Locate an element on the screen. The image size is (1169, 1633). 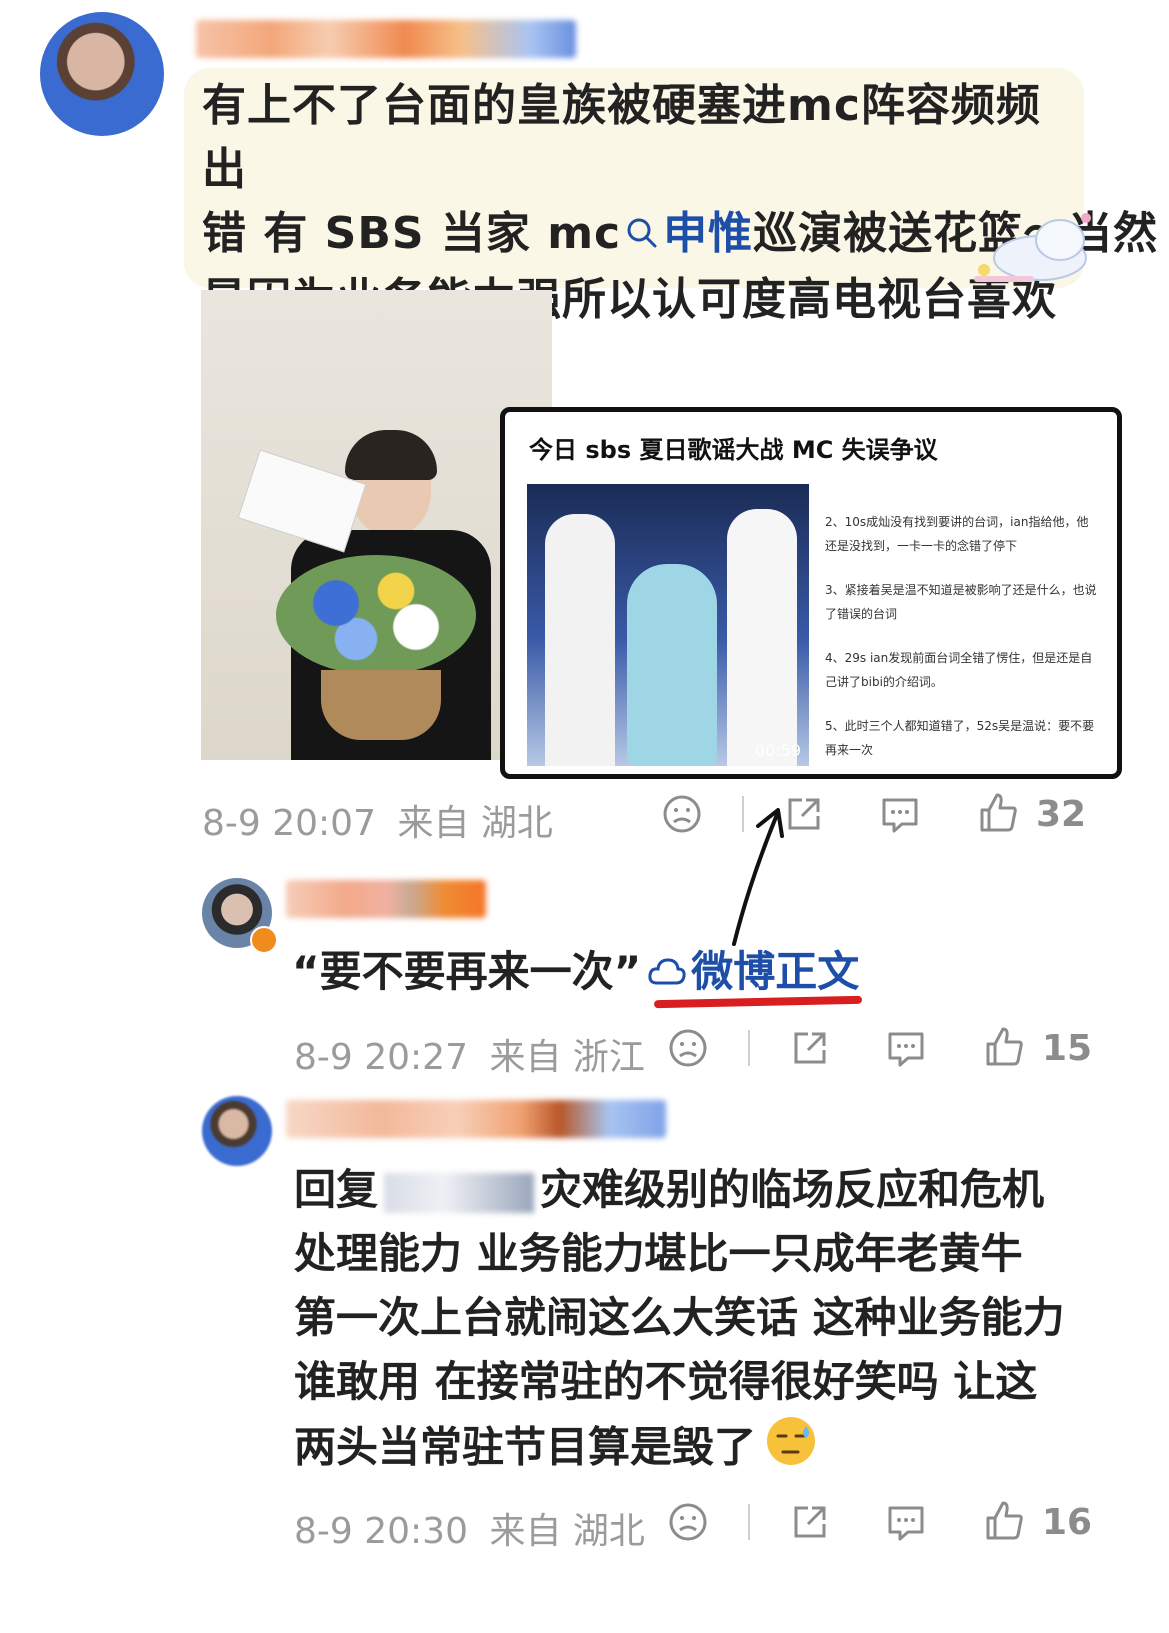
photo-hair is located at coordinates (391, 455).